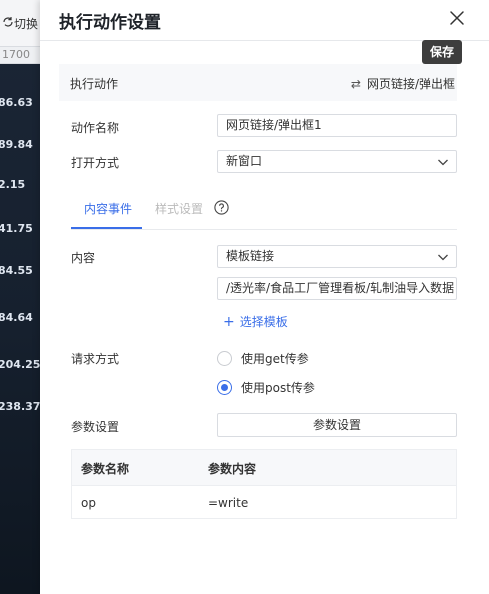 The height and width of the screenshot is (594, 489). What do you see at coordinates (258, 82) in the screenshot?
I see `action-type-row: 执行动作 ⇄ 网页链接/弹出框` at bounding box center [258, 82].